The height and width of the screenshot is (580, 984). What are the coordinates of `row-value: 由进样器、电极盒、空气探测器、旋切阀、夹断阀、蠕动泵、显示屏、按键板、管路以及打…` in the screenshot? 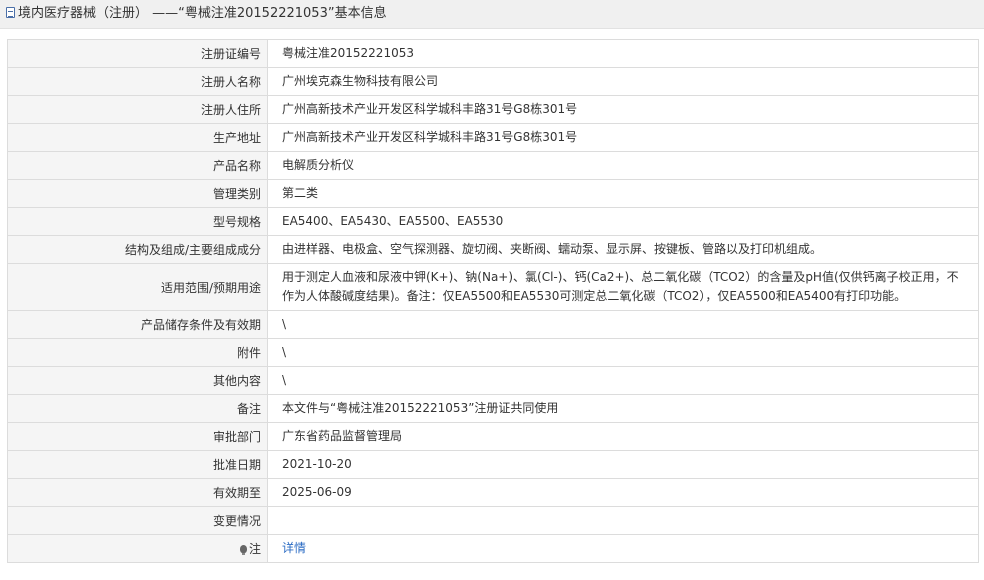 It's located at (552, 249).